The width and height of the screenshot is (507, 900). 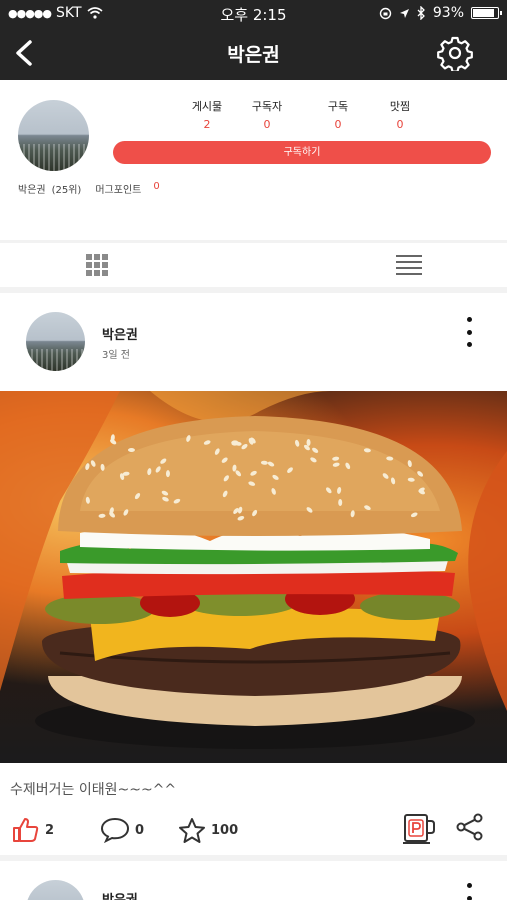 What do you see at coordinates (385, 13) in the screenshot?
I see `rotation-lock-icon` at bounding box center [385, 13].